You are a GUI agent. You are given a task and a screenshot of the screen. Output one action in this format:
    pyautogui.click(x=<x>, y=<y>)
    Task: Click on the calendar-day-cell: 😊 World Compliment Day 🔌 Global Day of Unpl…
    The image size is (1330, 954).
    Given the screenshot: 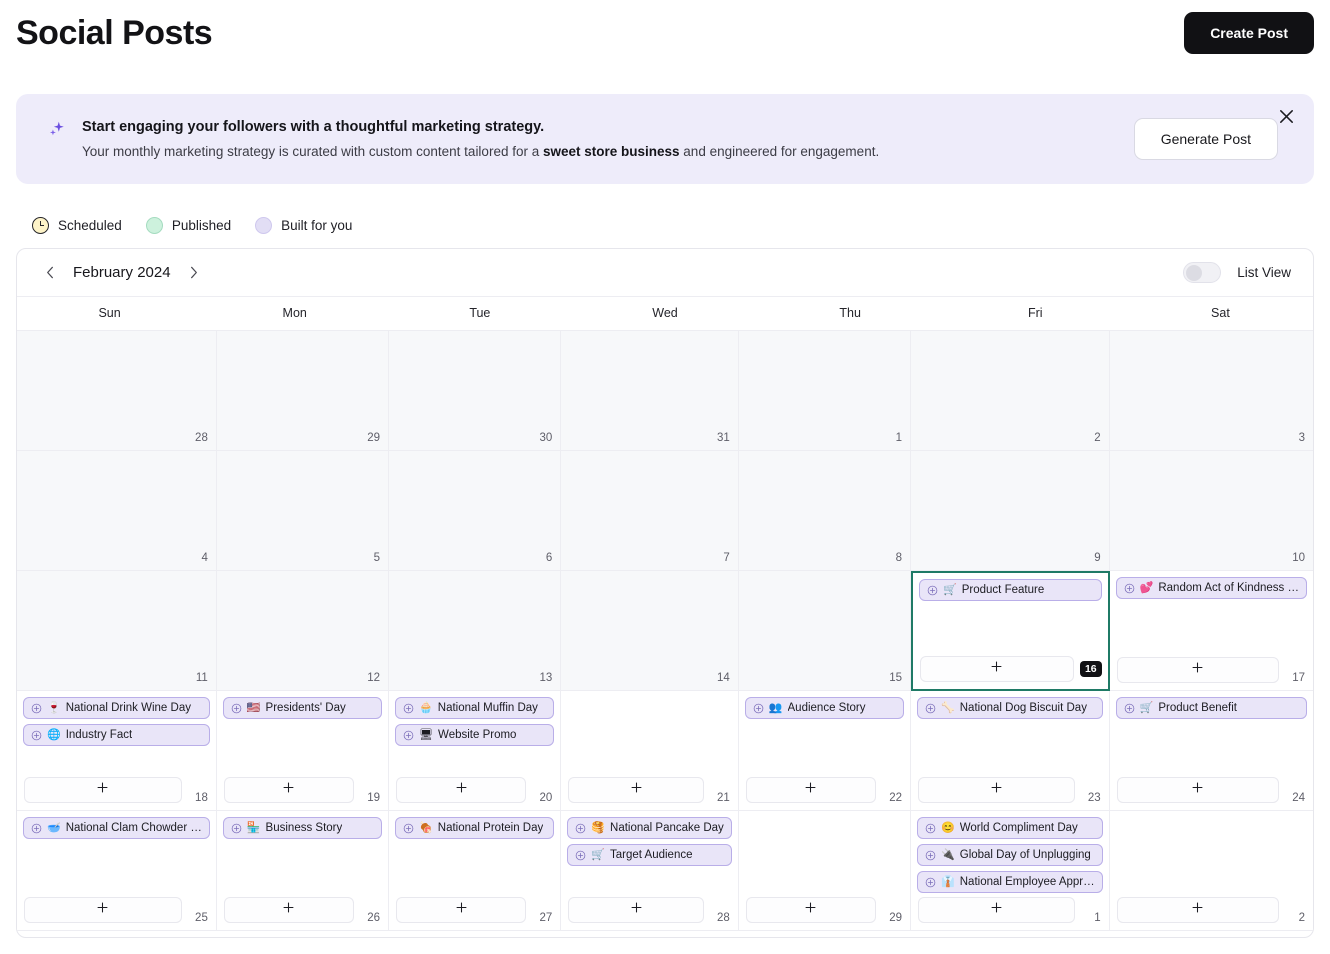 What is the action you would take?
    pyautogui.click(x=1010, y=871)
    